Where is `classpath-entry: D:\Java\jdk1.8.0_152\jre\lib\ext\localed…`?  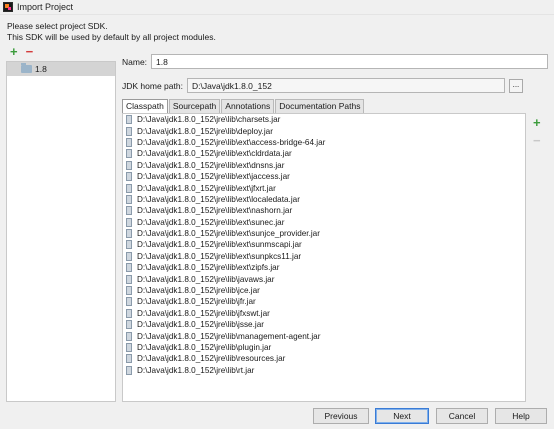
classpath-entry: D:\Java\jdk1.8.0_152\jre\lib\ext\localed… is located at coordinates (218, 199).